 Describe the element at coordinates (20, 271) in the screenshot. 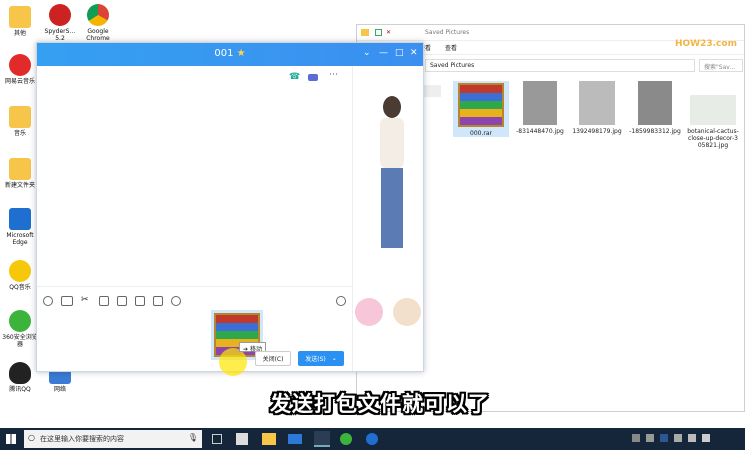

I see `qq-music-icon` at that location.